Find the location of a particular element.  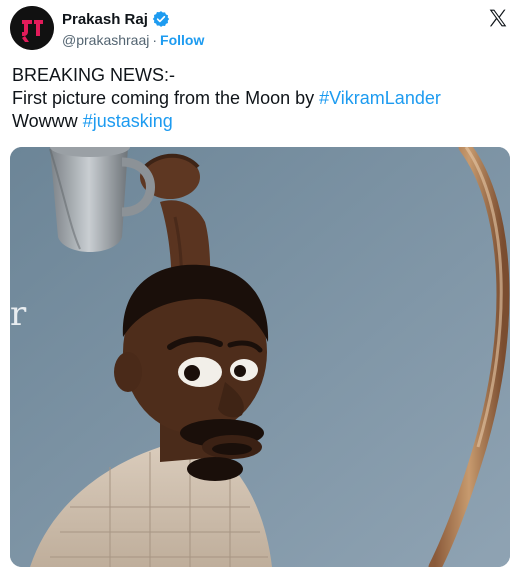

tweet-line-2-text: First picture coming from the Moon by is located at coordinates (166, 98).